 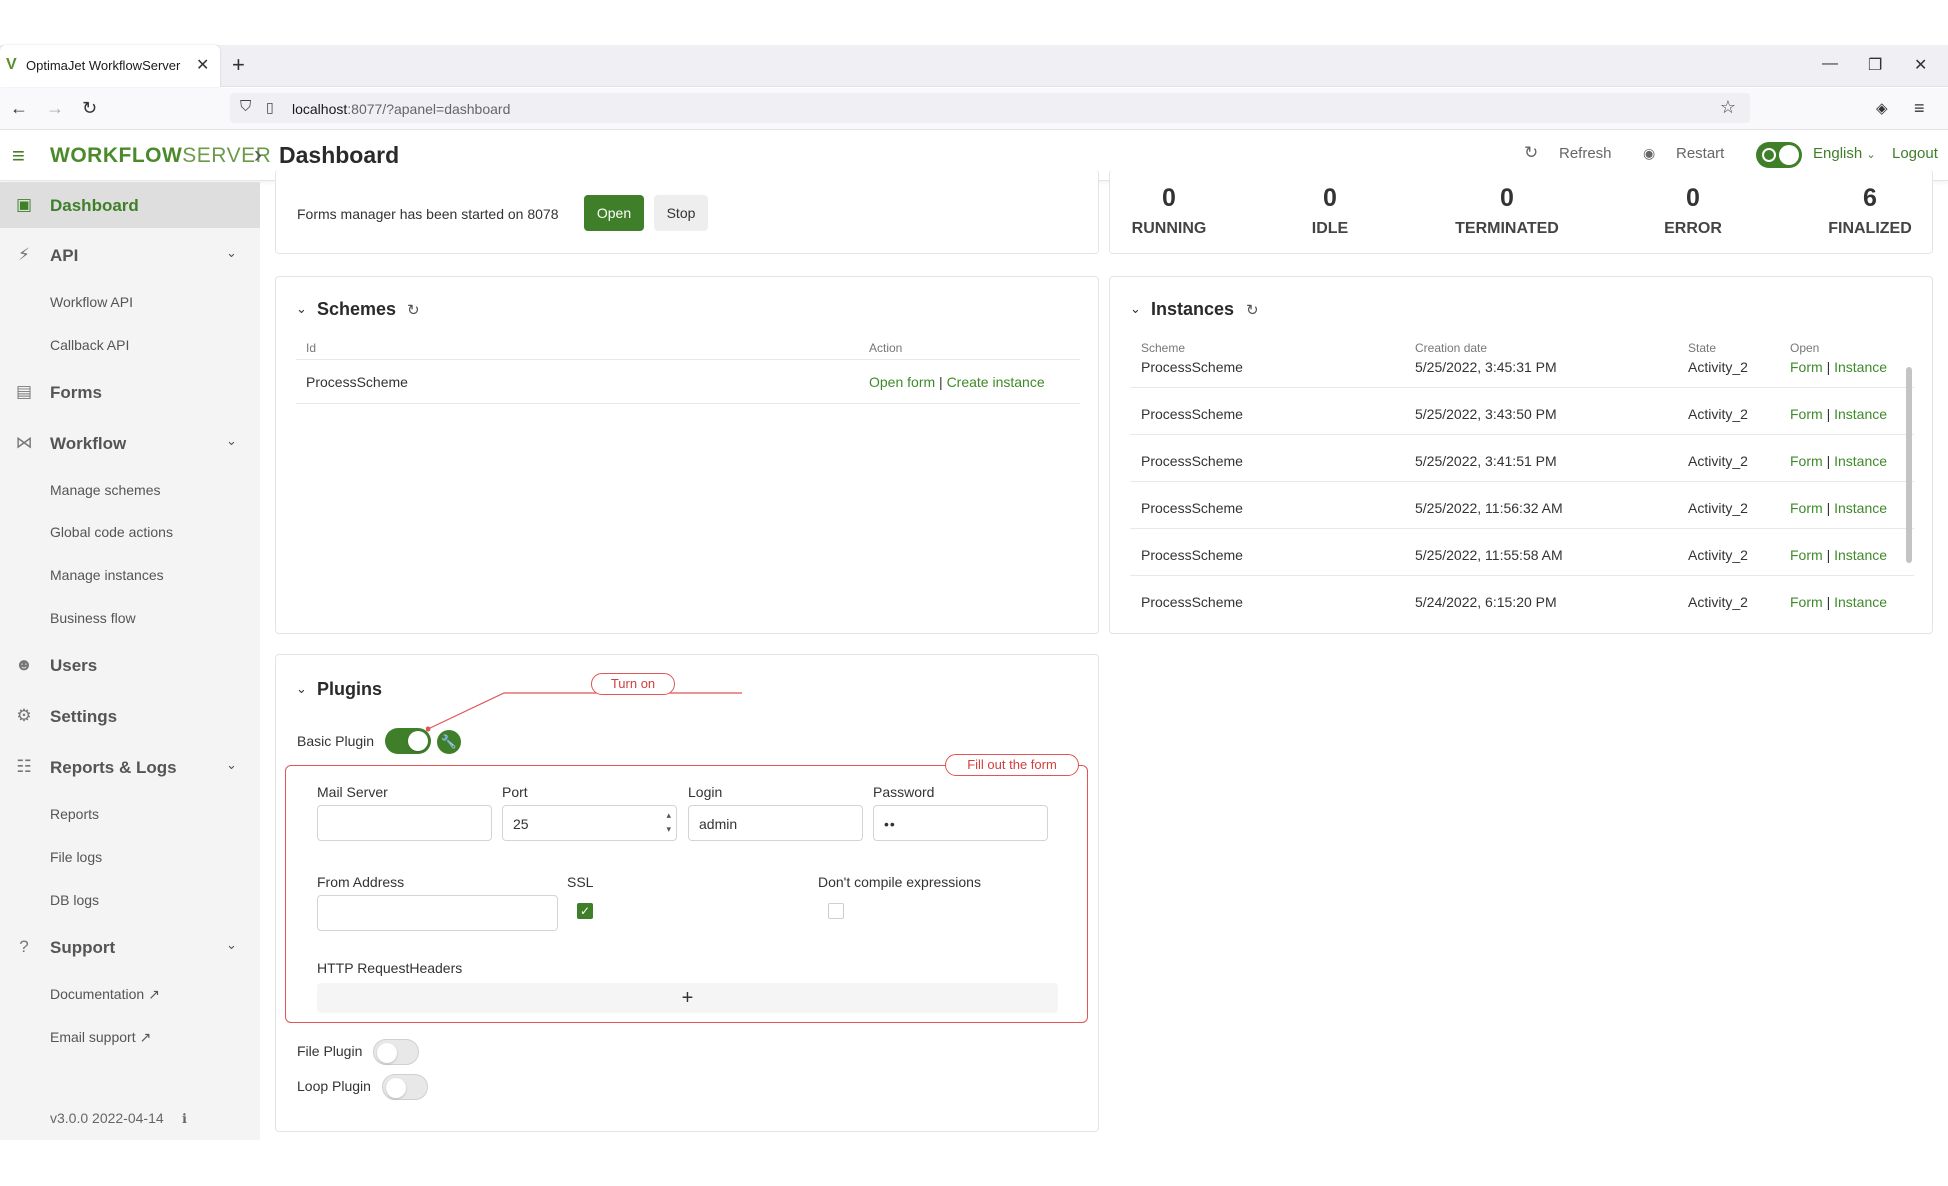 What do you see at coordinates (184, 1119) in the screenshot?
I see `info-icon: ℹ` at bounding box center [184, 1119].